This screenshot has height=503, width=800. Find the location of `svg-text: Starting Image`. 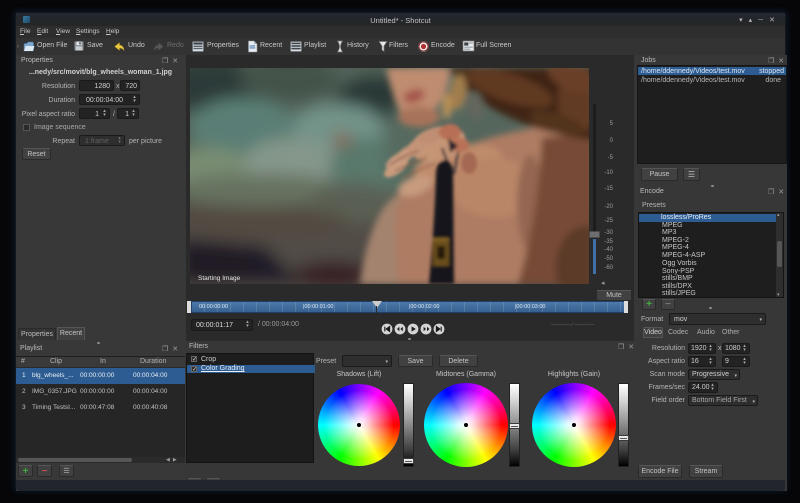

svg-text: Starting Image is located at coordinates (219, 278).